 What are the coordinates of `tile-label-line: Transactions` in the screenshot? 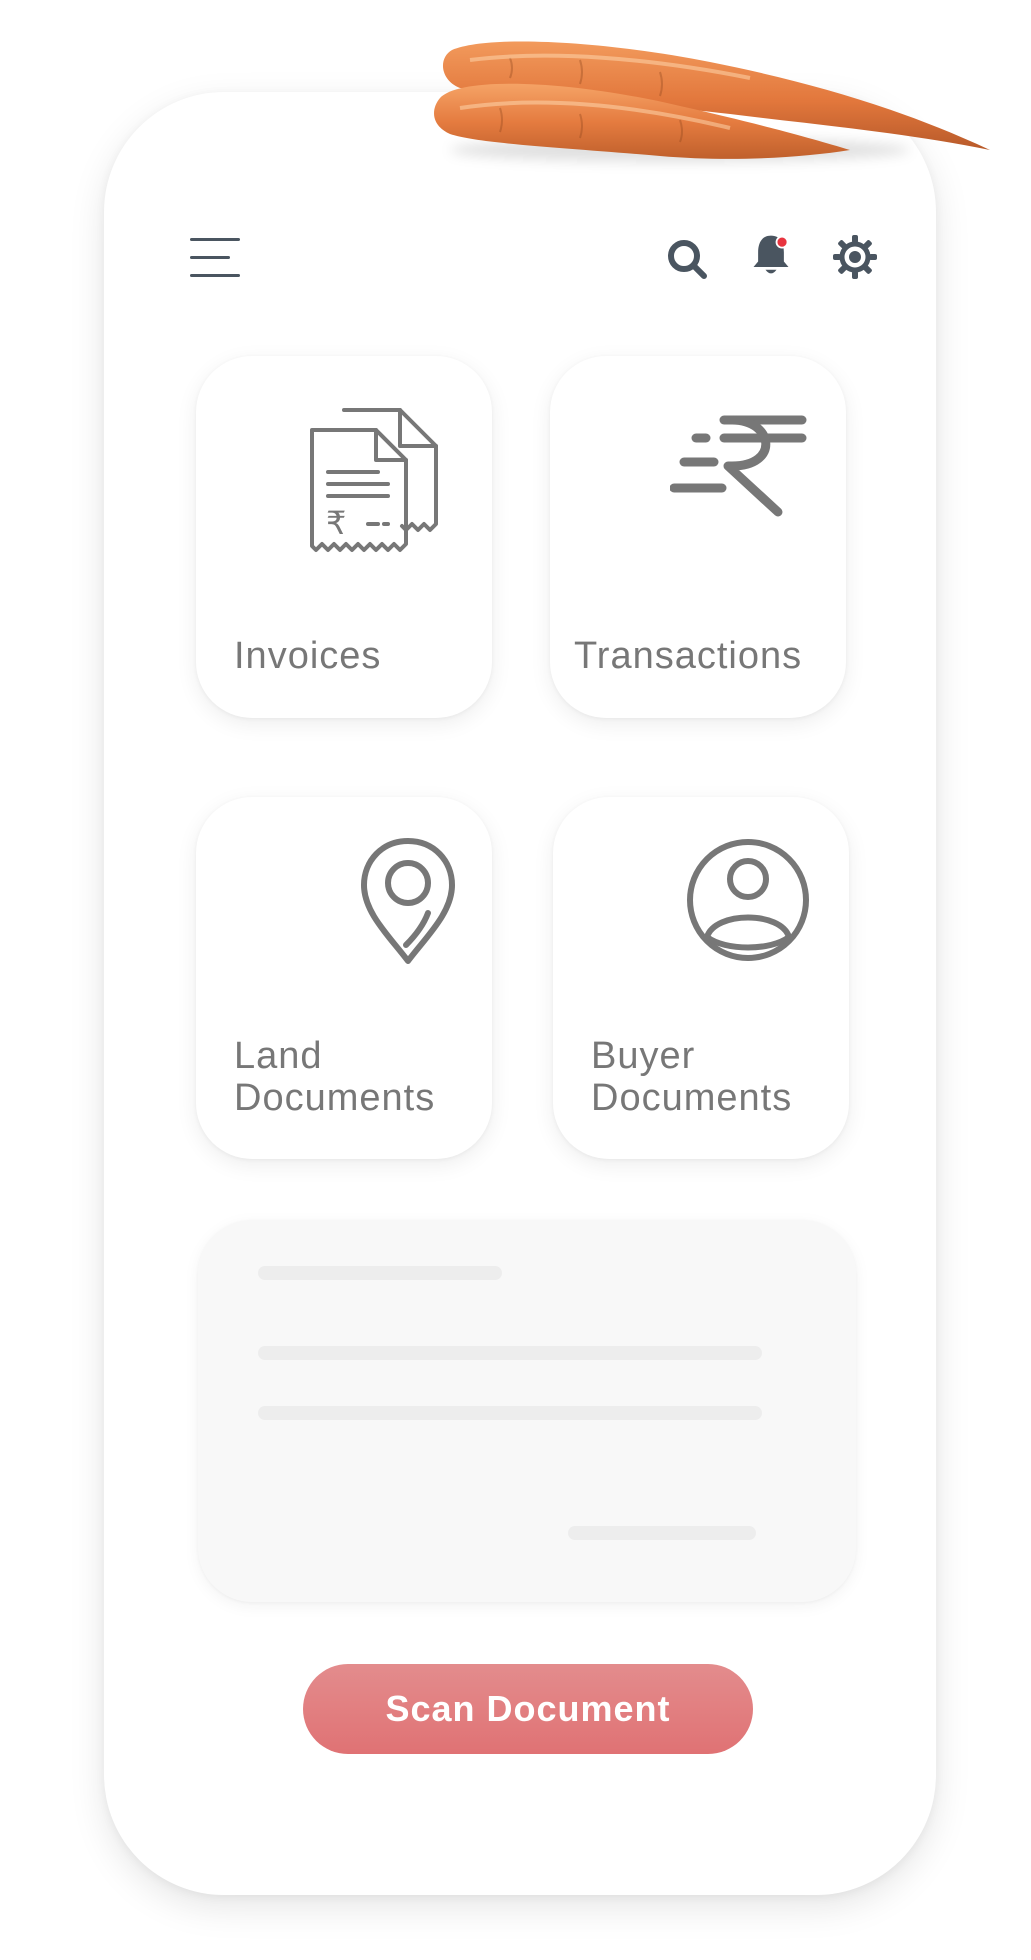 It's located at (688, 656).